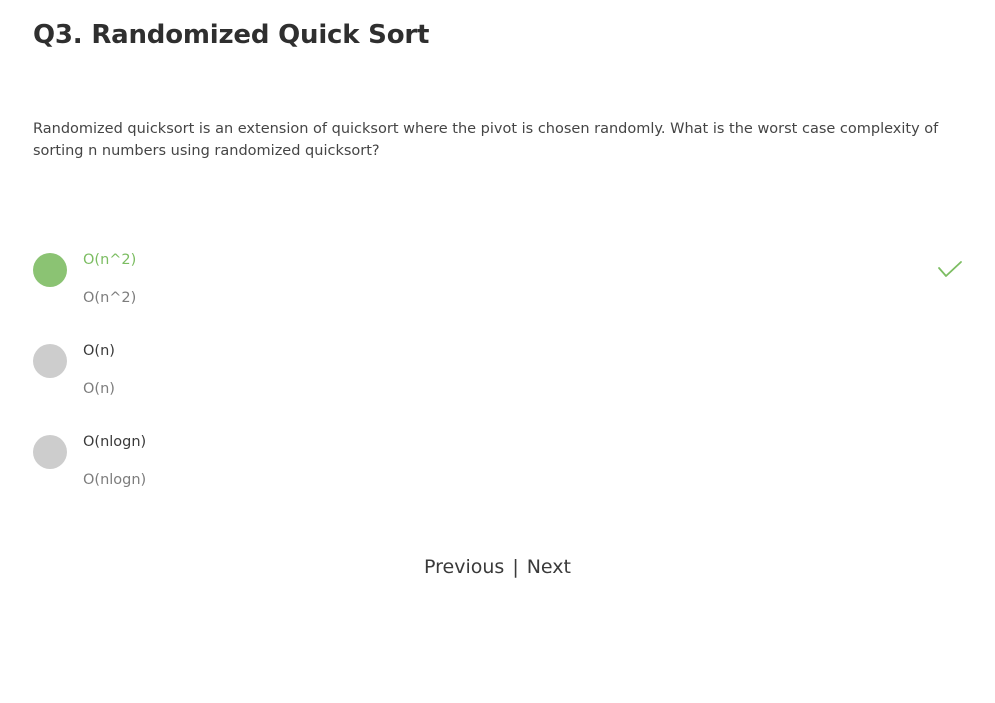  What do you see at coordinates (110, 298) in the screenshot?
I see `option-sublabel: O(n^2)` at bounding box center [110, 298].